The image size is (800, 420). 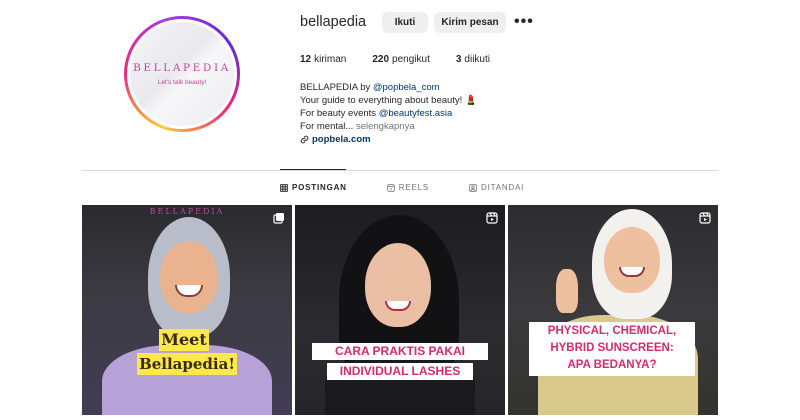 I want to click on profile-tabs: POSTINGAN REELS DITANDAI, so click(x=422, y=187).